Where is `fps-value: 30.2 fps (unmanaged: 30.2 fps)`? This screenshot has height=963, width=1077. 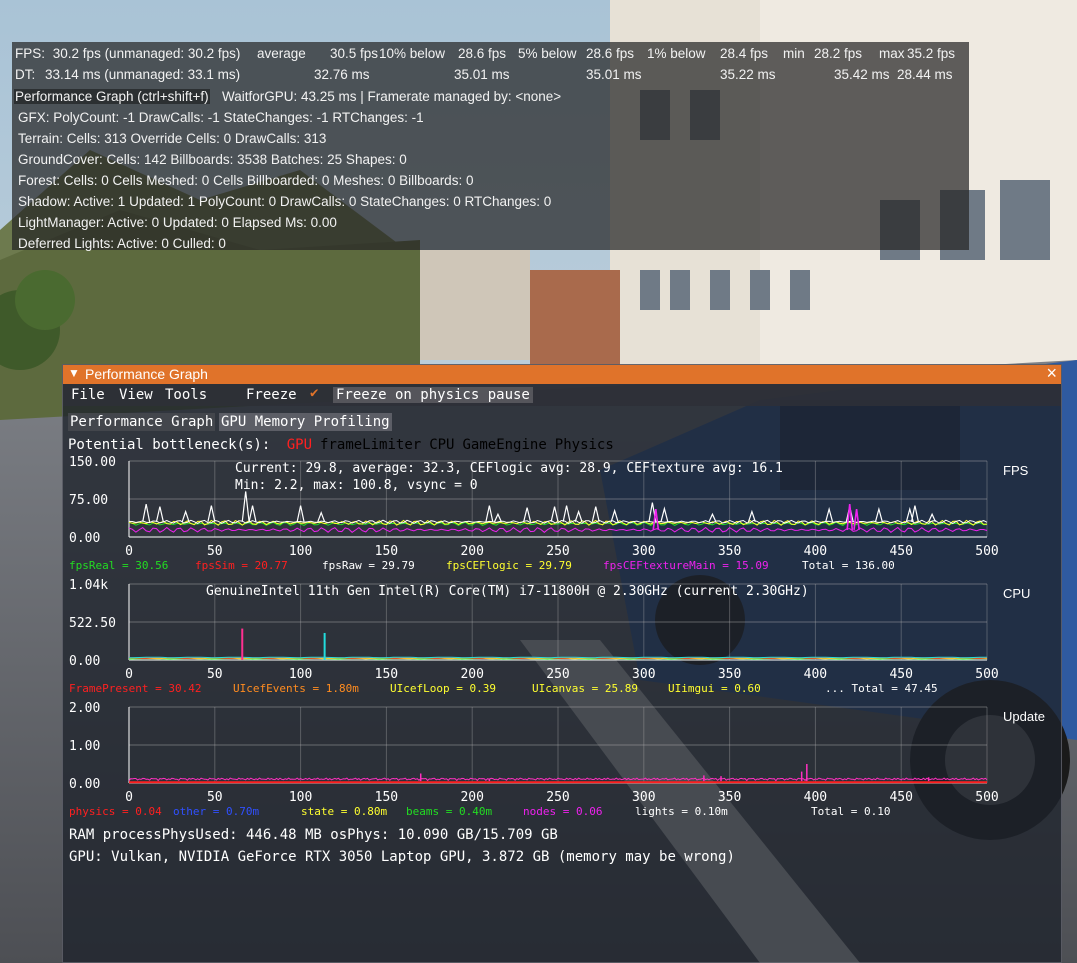
fps-value: 30.2 fps (unmanaged: 30.2 fps) is located at coordinates (146, 53).